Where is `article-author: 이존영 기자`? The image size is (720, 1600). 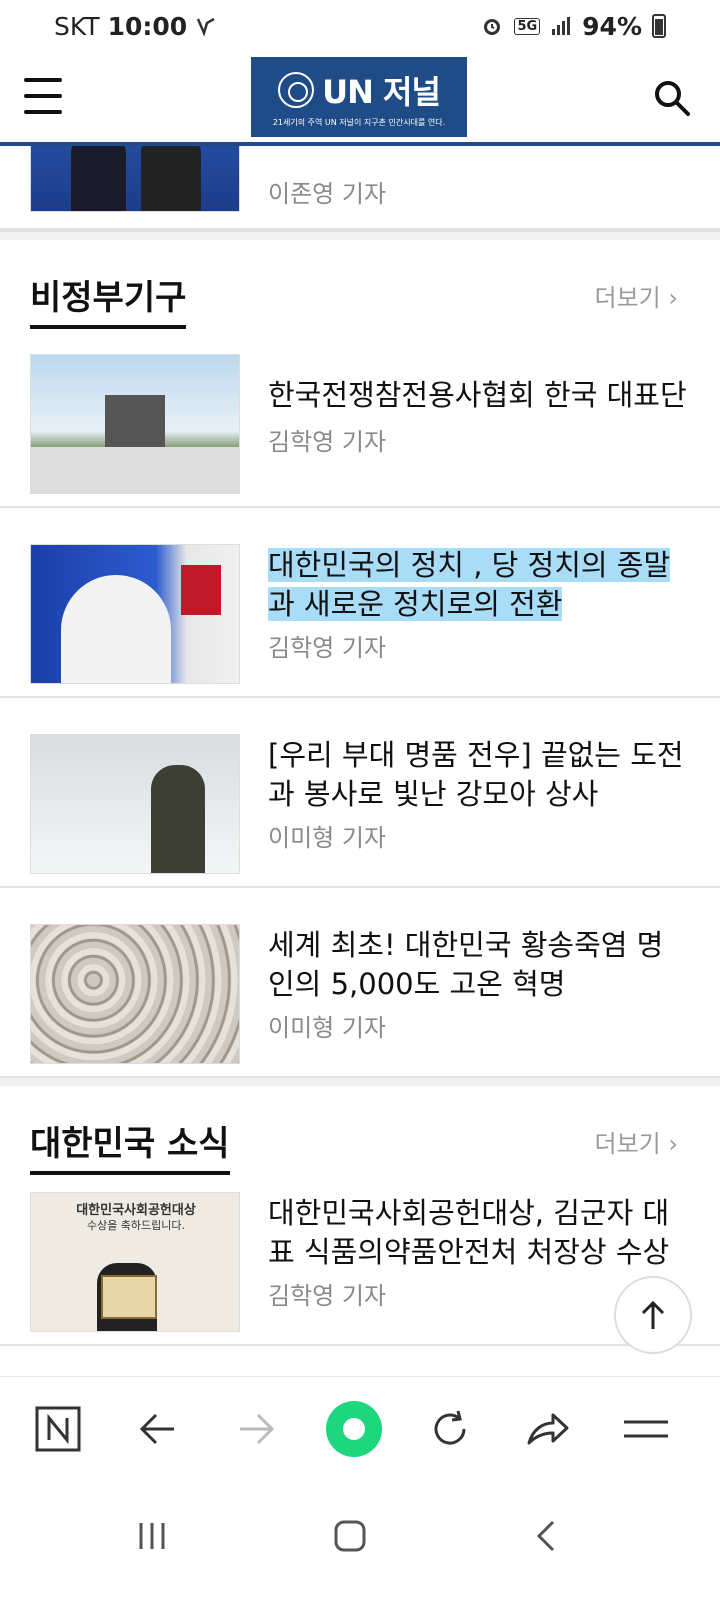
article-author: 이존영 기자 is located at coordinates (327, 194).